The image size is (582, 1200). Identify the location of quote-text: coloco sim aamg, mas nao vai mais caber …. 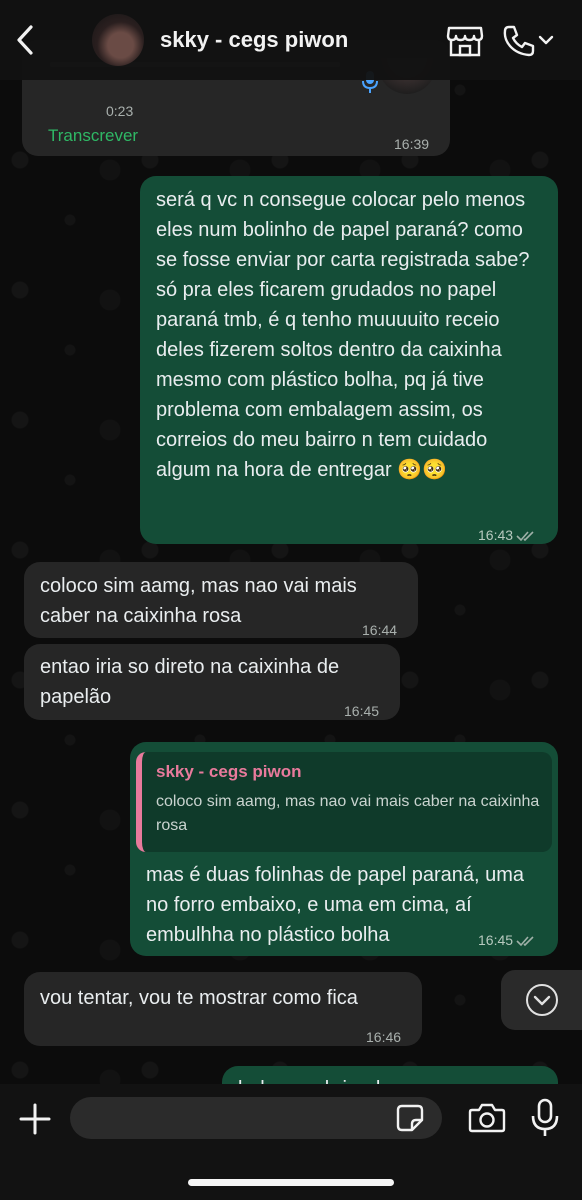
(348, 813).